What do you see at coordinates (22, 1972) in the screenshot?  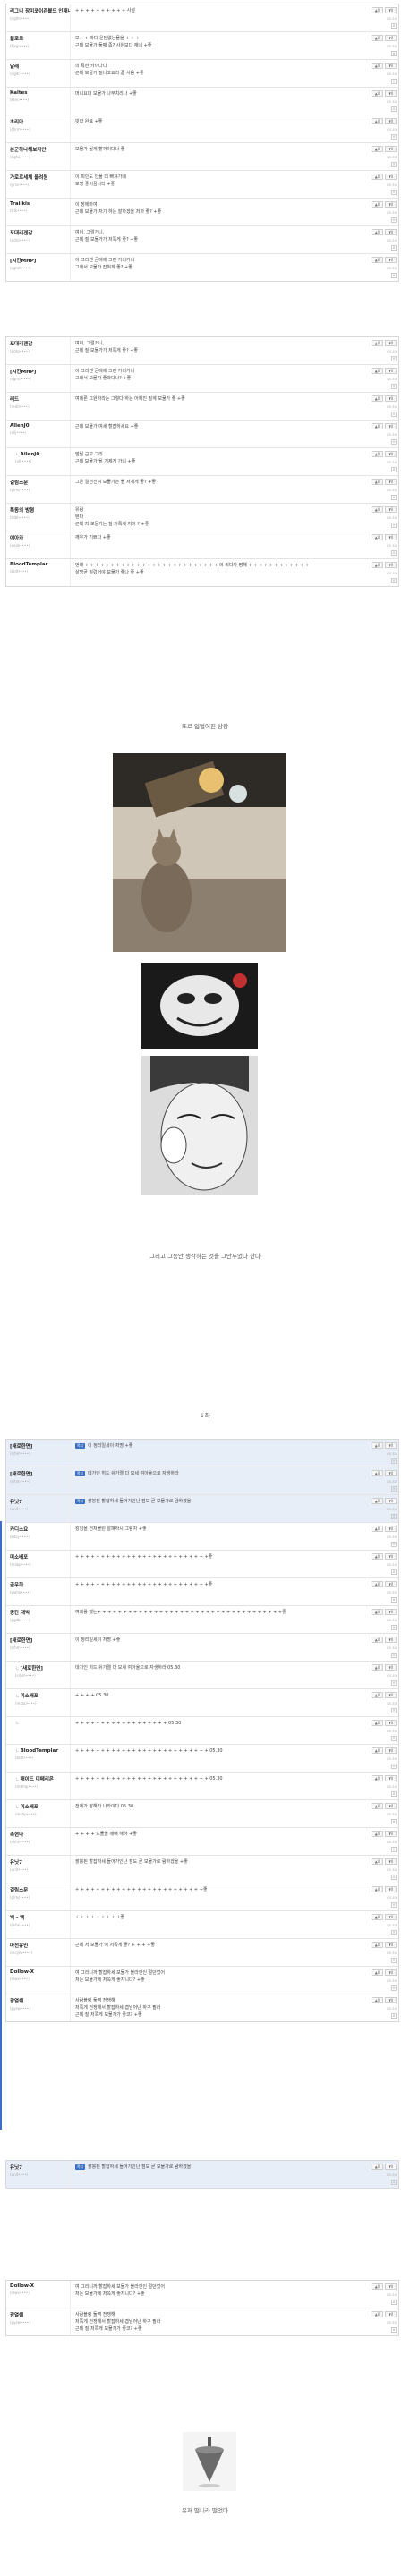 I see `author-nickname: Dollow-X` at bounding box center [22, 1972].